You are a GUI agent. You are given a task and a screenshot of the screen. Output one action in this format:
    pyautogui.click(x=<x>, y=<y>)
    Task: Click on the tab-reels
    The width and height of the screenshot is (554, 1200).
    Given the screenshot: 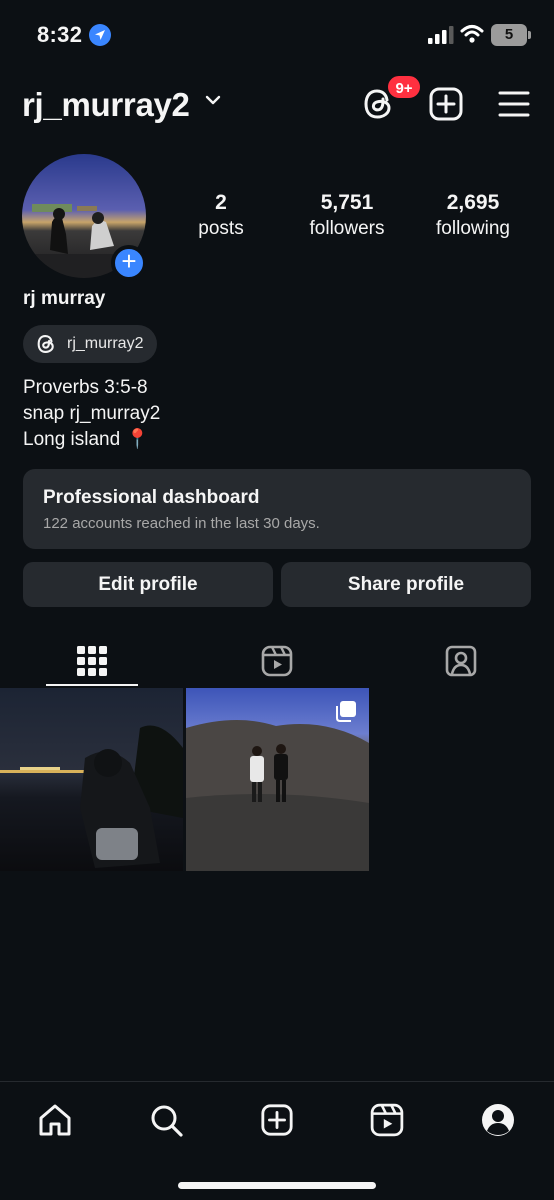 What is the action you would take?
    pyautogui.click(x=277, y=661)
    